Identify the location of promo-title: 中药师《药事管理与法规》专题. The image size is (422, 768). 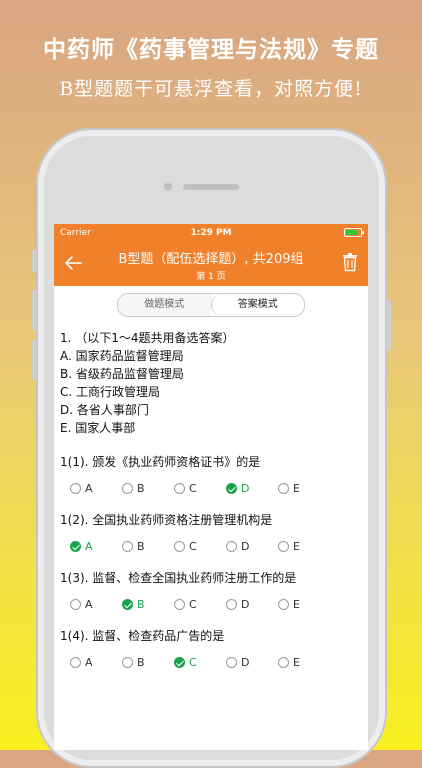
(211, 50).